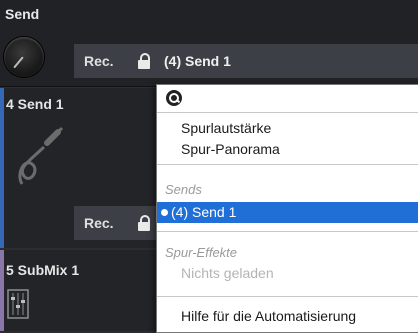  I want to click on send-level-knob, so click(24, 57).